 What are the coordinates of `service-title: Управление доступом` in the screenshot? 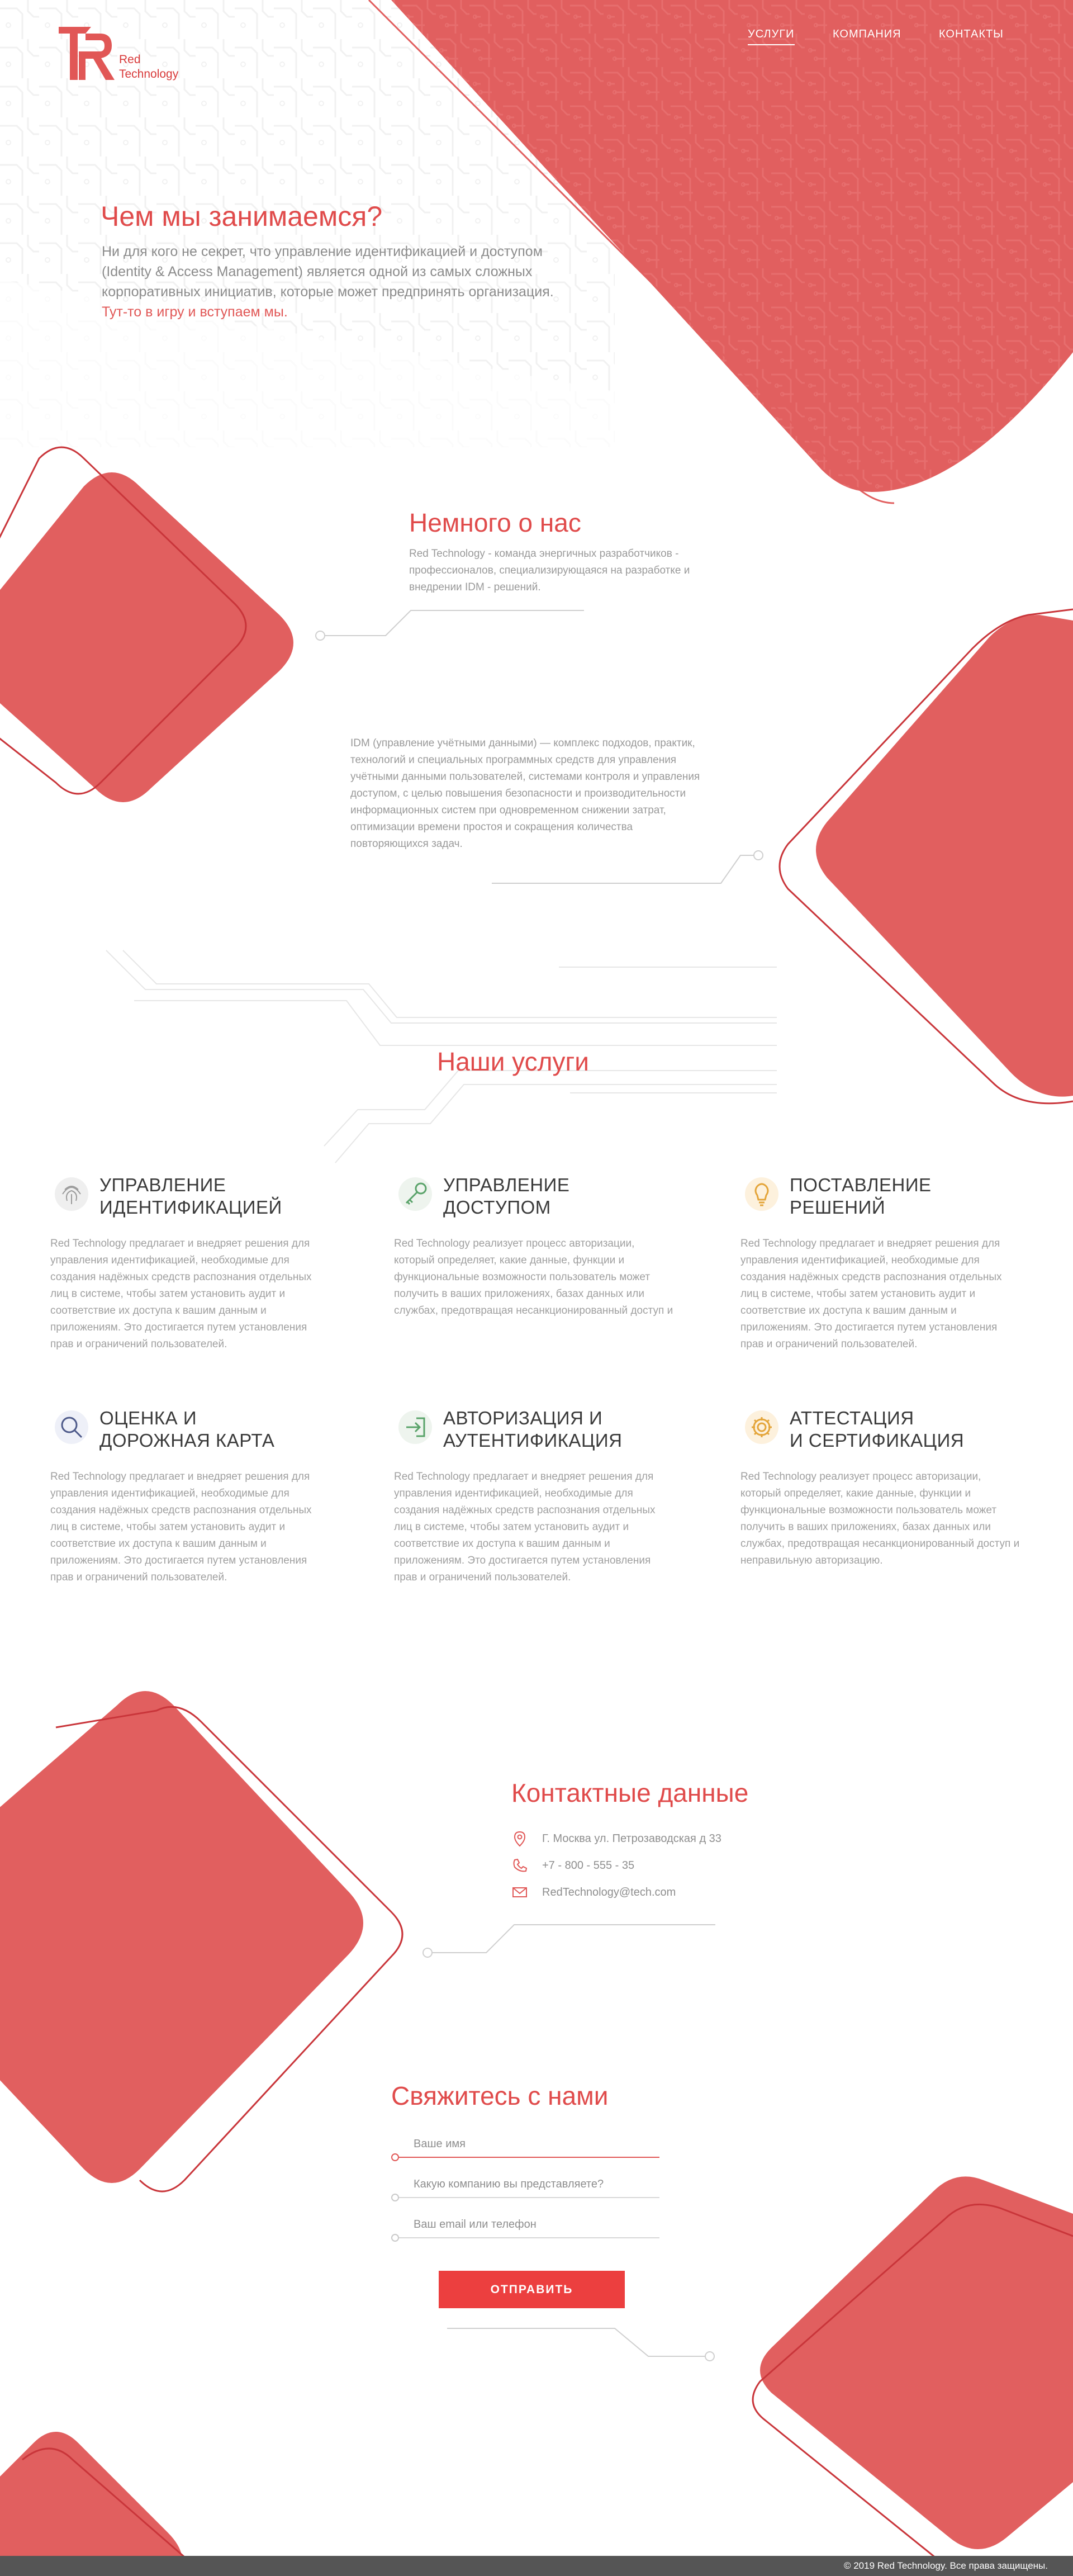 It's located at (506, 1196).